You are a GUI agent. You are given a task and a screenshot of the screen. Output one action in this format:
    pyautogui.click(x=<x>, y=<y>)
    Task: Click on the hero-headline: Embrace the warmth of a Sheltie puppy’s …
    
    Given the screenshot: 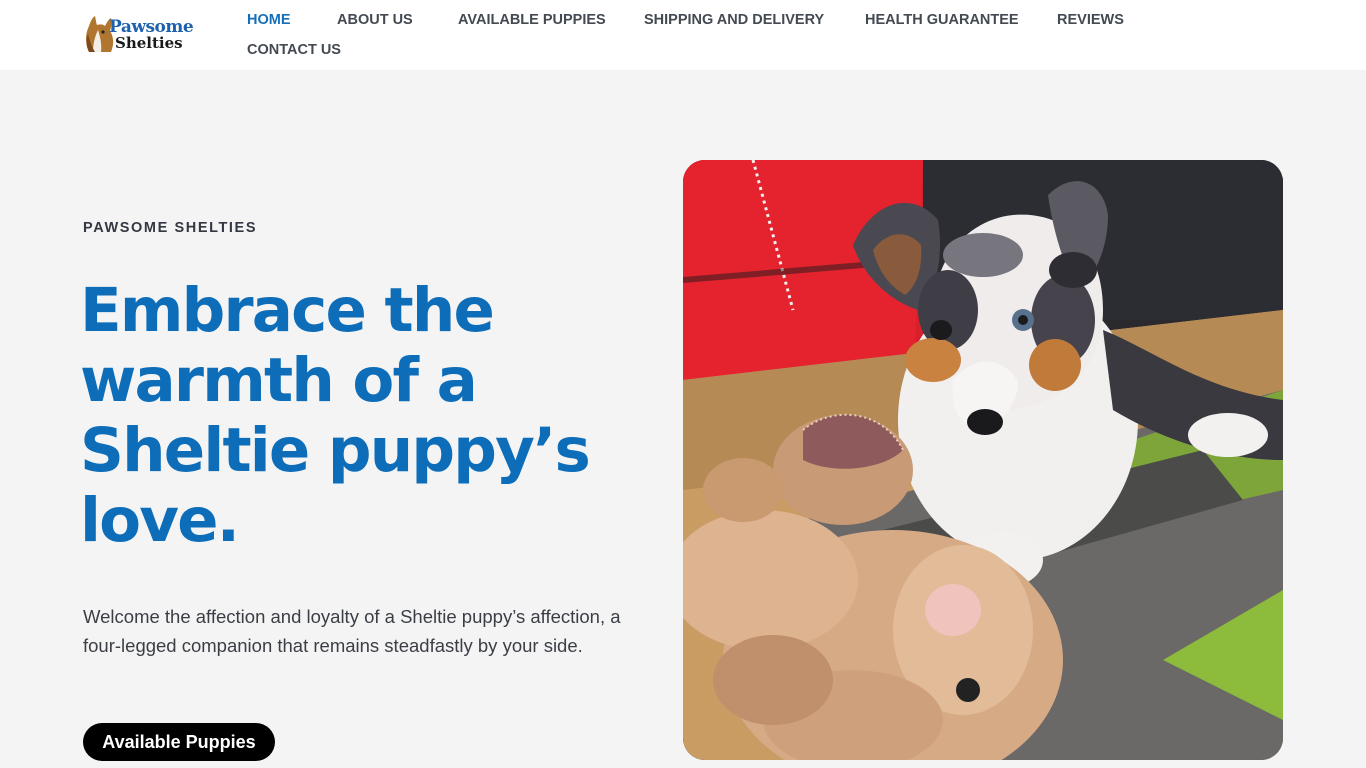 What is the action you would take?
    pyautogui.click(x=335, y=415)
    